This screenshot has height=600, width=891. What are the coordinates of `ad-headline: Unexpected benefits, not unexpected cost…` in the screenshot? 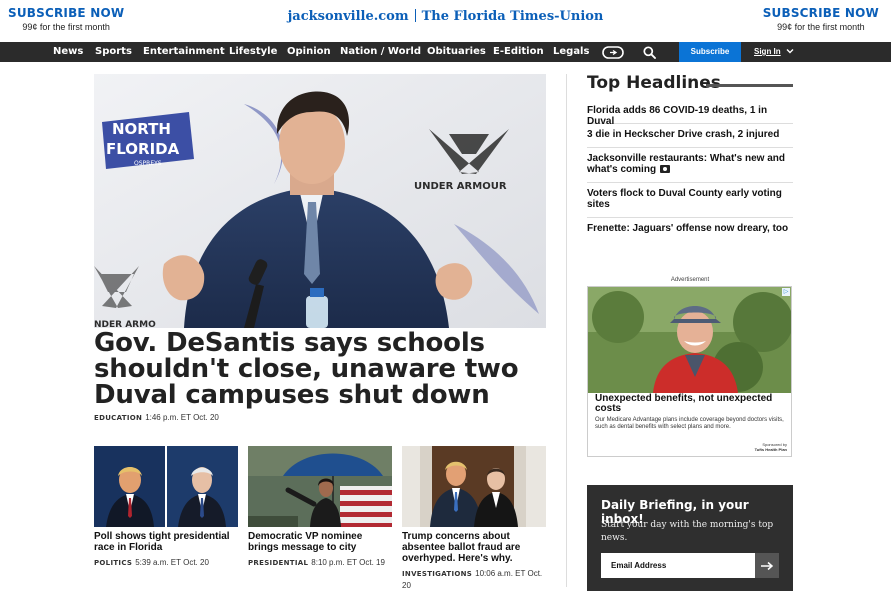 It's located at (690, 404).